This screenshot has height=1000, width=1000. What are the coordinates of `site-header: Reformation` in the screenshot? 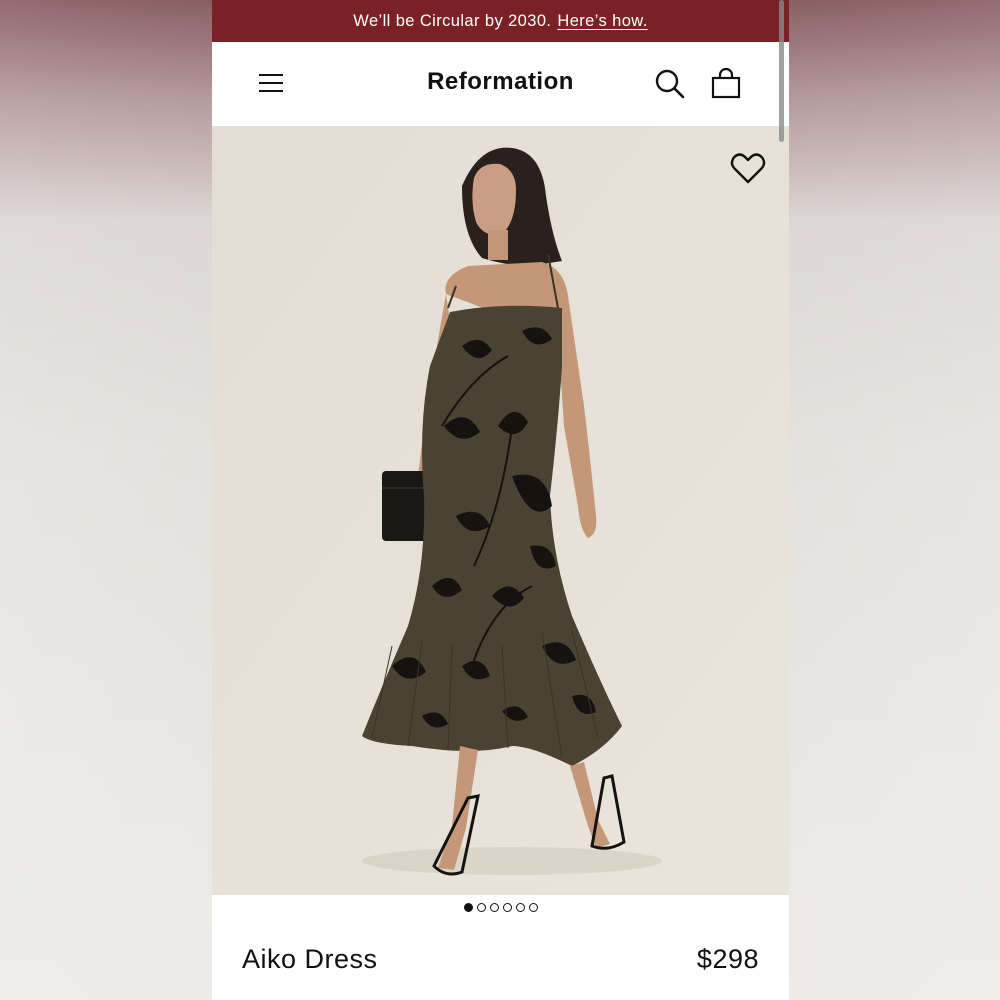 It's located at (500, 84).